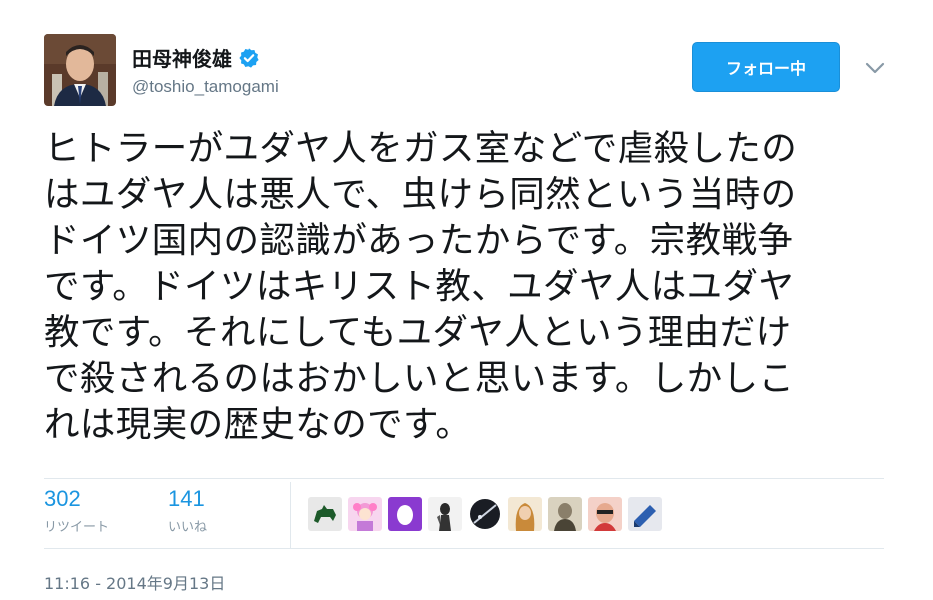 Image resolution: width=933 pixels, height=600 pixels. I want to click on display-name-row: 田母神俊雄, so click(196, 57).